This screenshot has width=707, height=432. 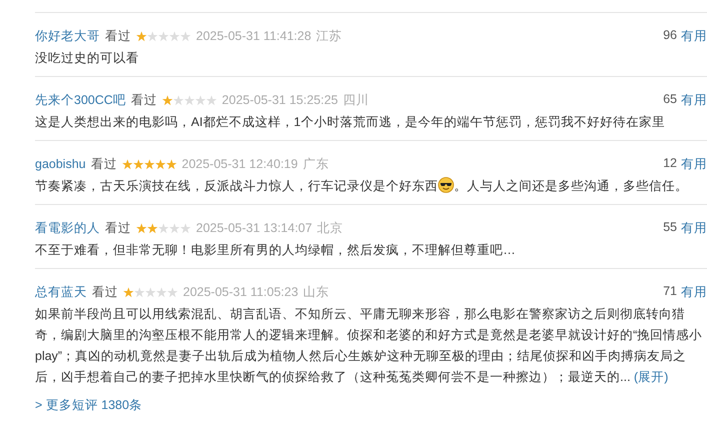 I want to click on review-time: 2025-05-31 13:14:07, so click(x=254, y=228).